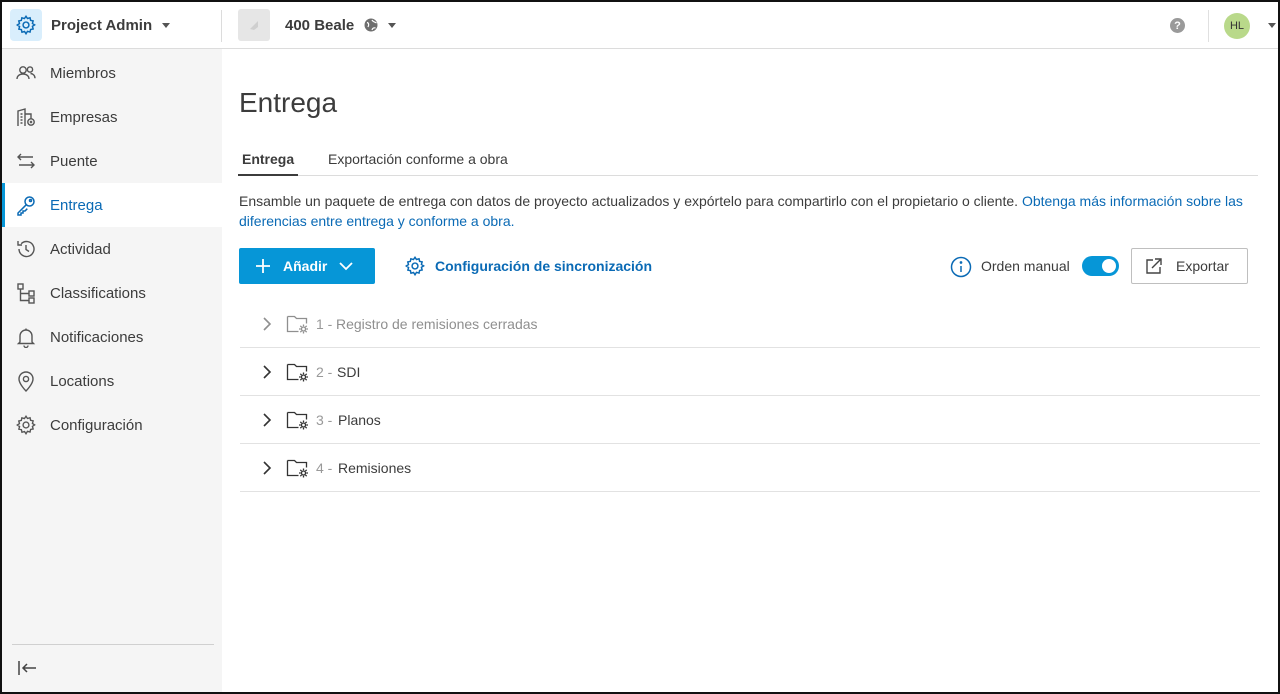 This screenshot has width=1280, height=694. I want to click on sidebar-item-label: Entrega, so click(76, 205).